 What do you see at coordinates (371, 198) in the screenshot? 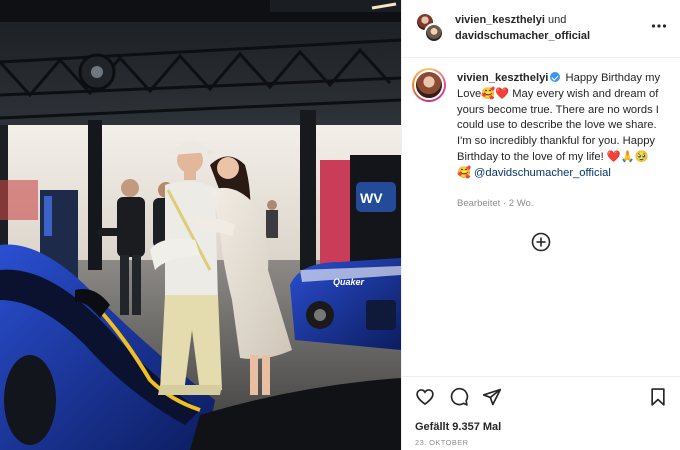
I see `wv-logo-text: WV` at bounding box center [371, 198].